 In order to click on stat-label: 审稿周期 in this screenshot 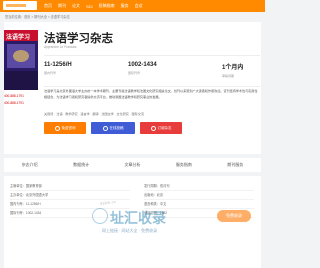, I will do `click(228, 76)`.